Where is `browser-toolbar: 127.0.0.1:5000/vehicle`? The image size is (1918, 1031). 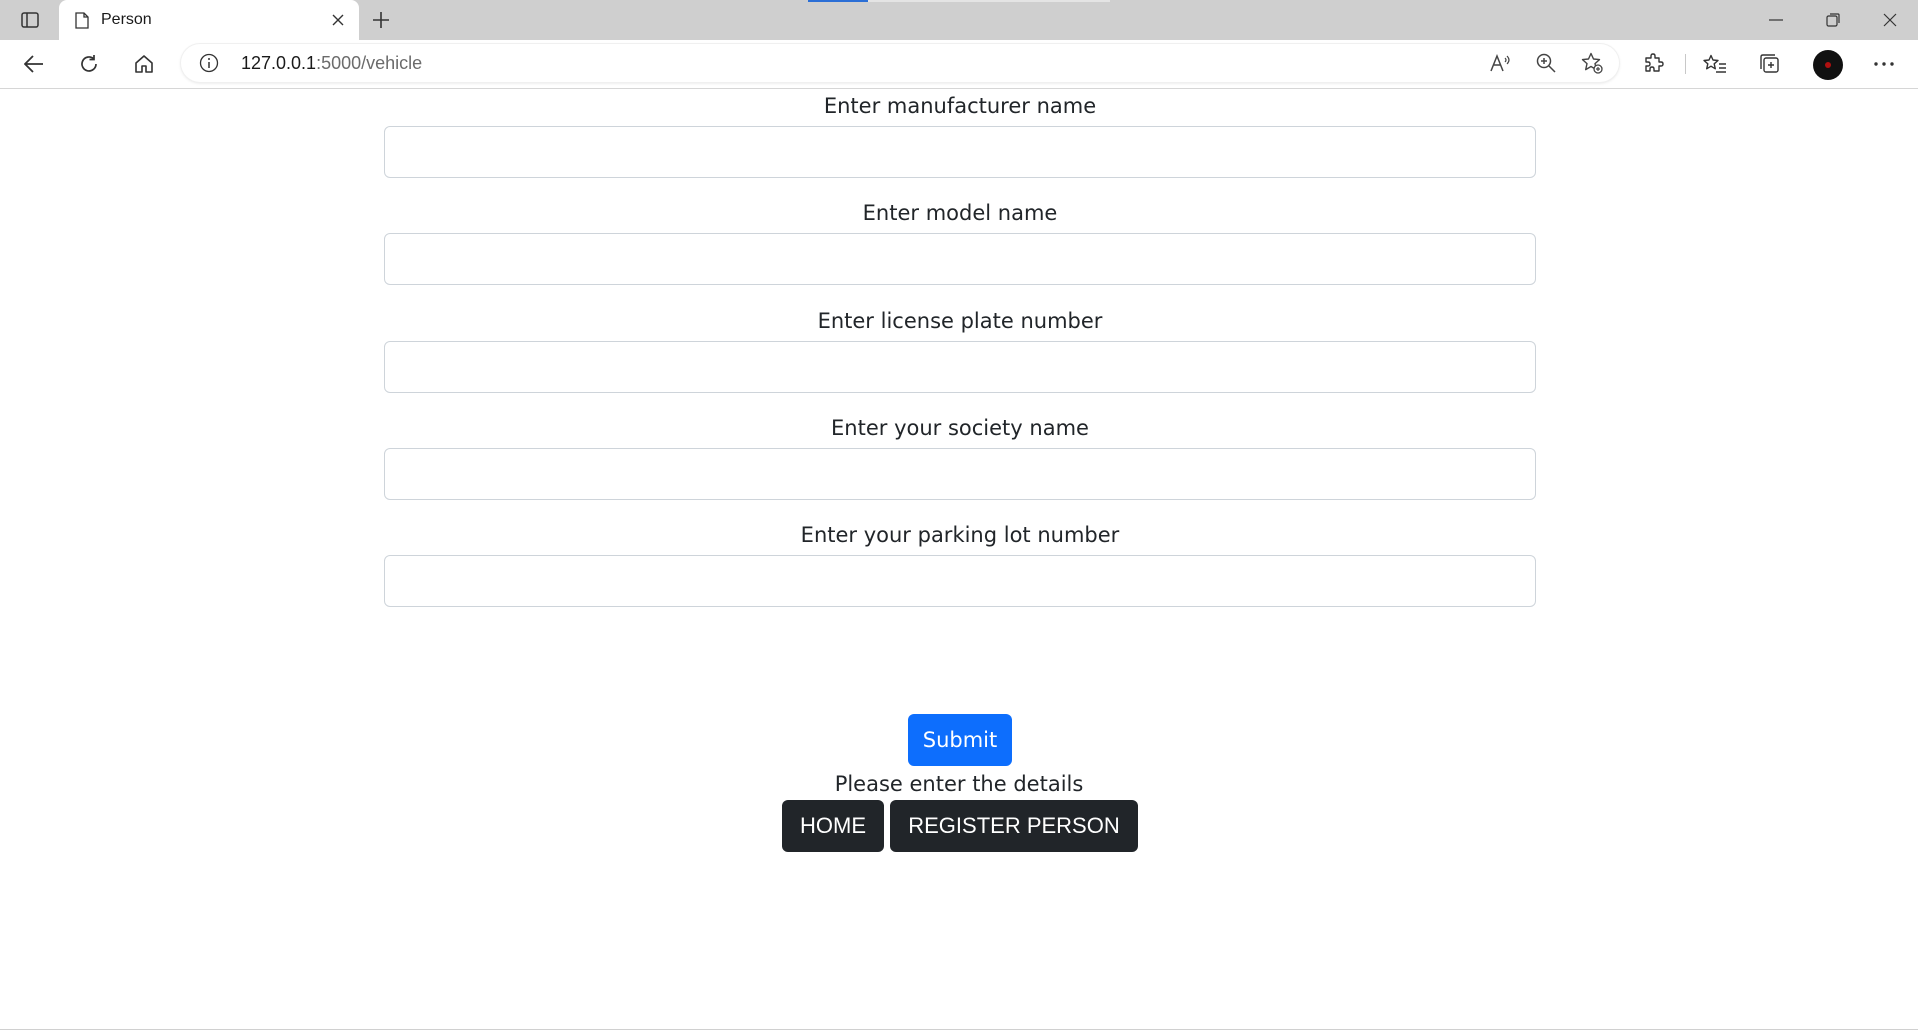
browser-toolbar: 127.0.0.1:5000/vehicle is located at coordinates (959, 64).